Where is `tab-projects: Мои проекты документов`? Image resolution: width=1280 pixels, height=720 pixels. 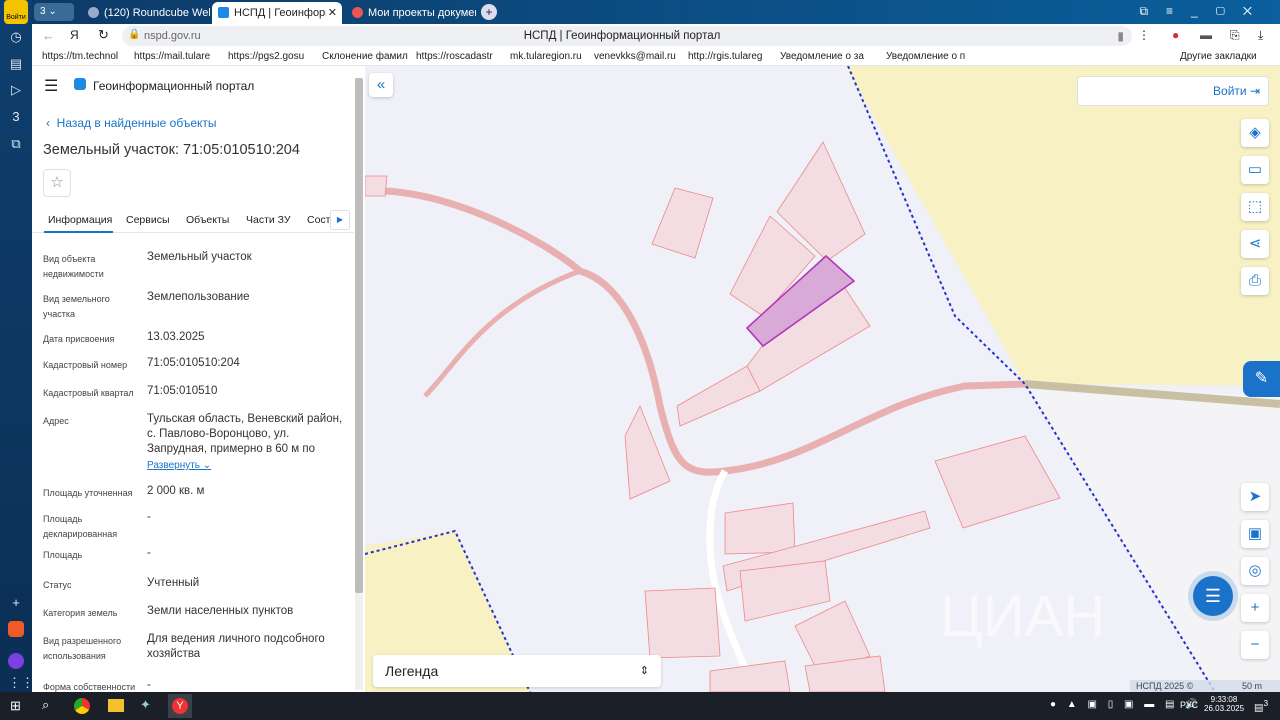
tab-projects: Мои проекты документов is located at coordinates (411, 13).